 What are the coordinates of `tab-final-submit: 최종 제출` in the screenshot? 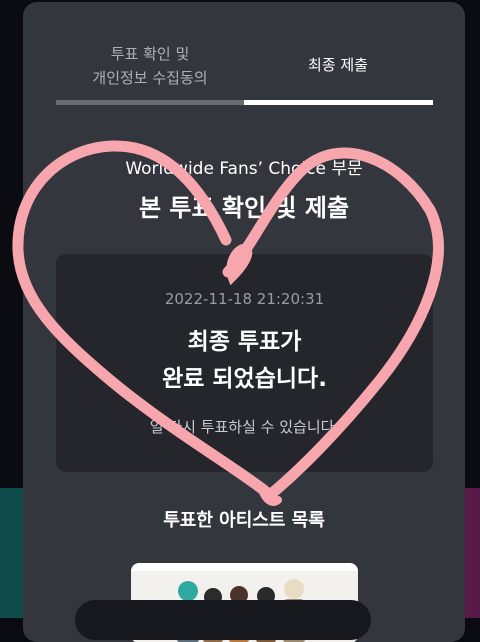 It's located at (338, 64).